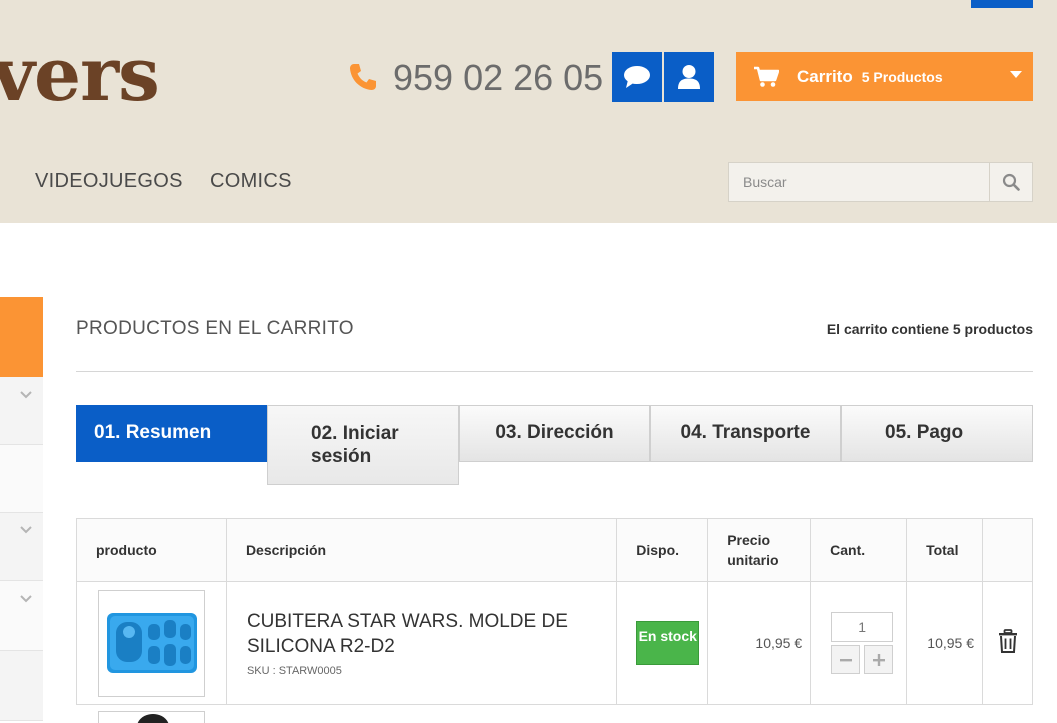 The height and width of the screenshot is (723, 1057). I want to click on phone-number: 959 02 26 05, so click(498, 78).